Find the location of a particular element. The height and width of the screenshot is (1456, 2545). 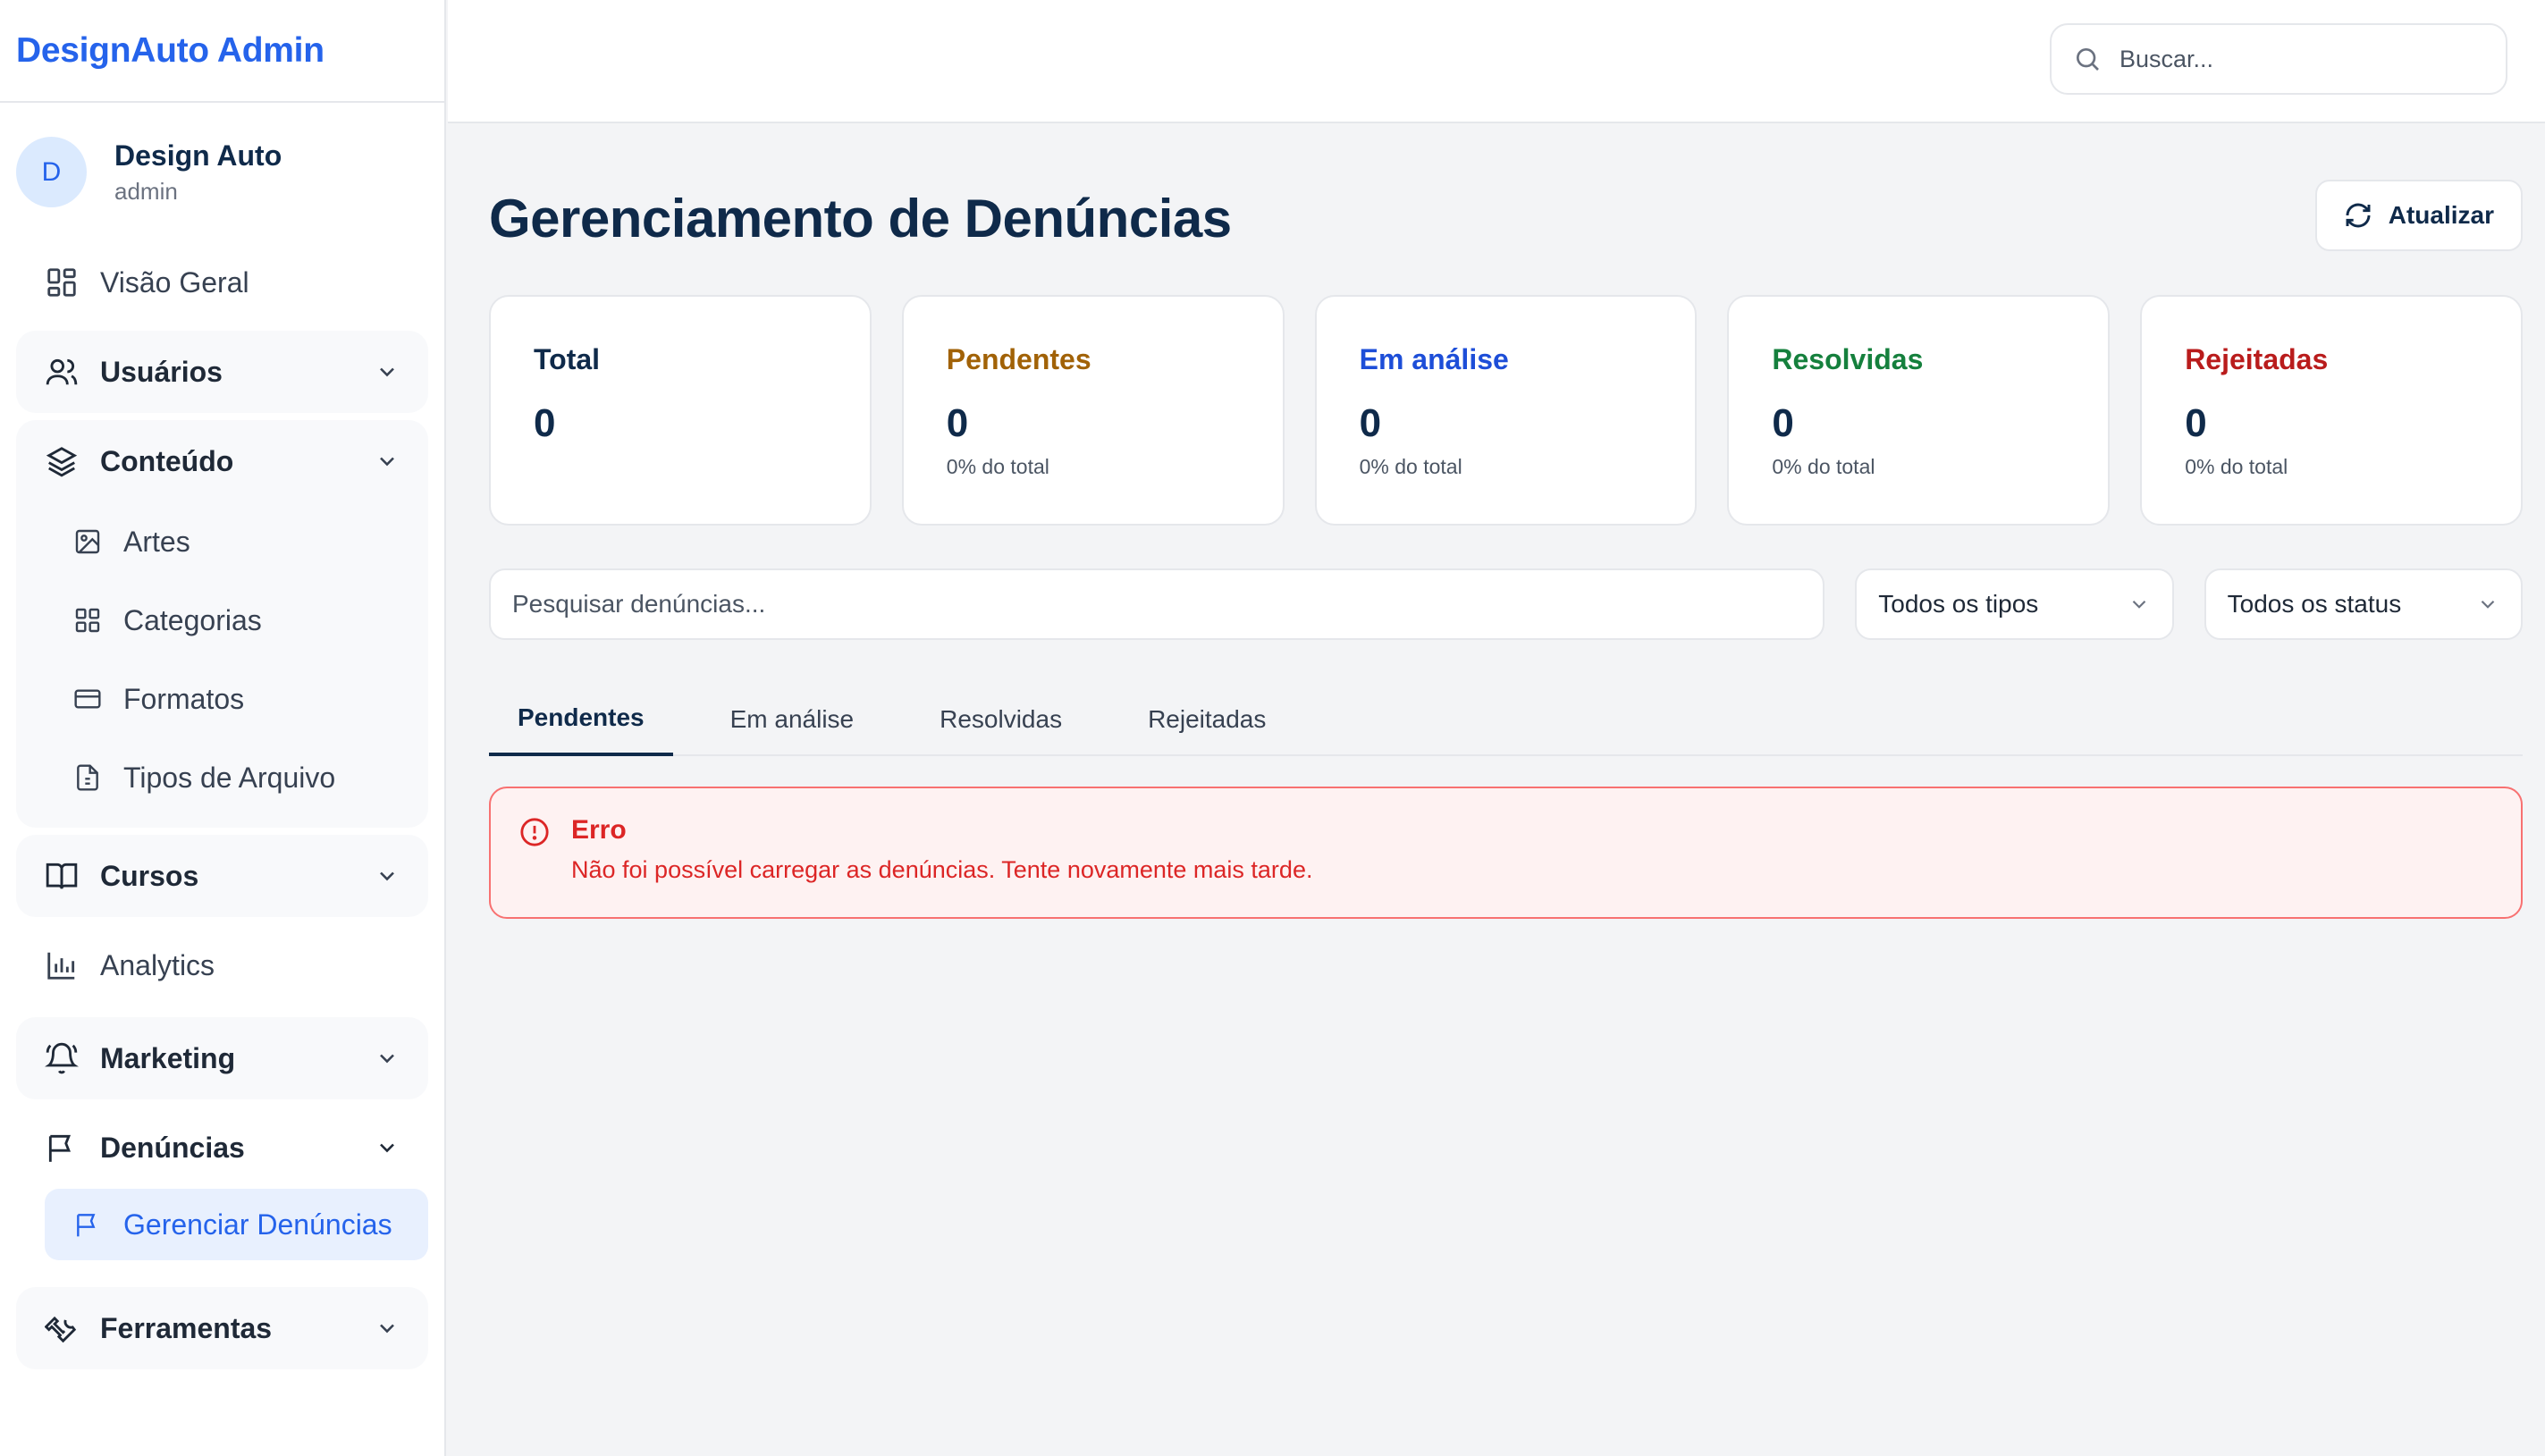

stat-label: Resolvidas is located at coordinates (1848, 359).